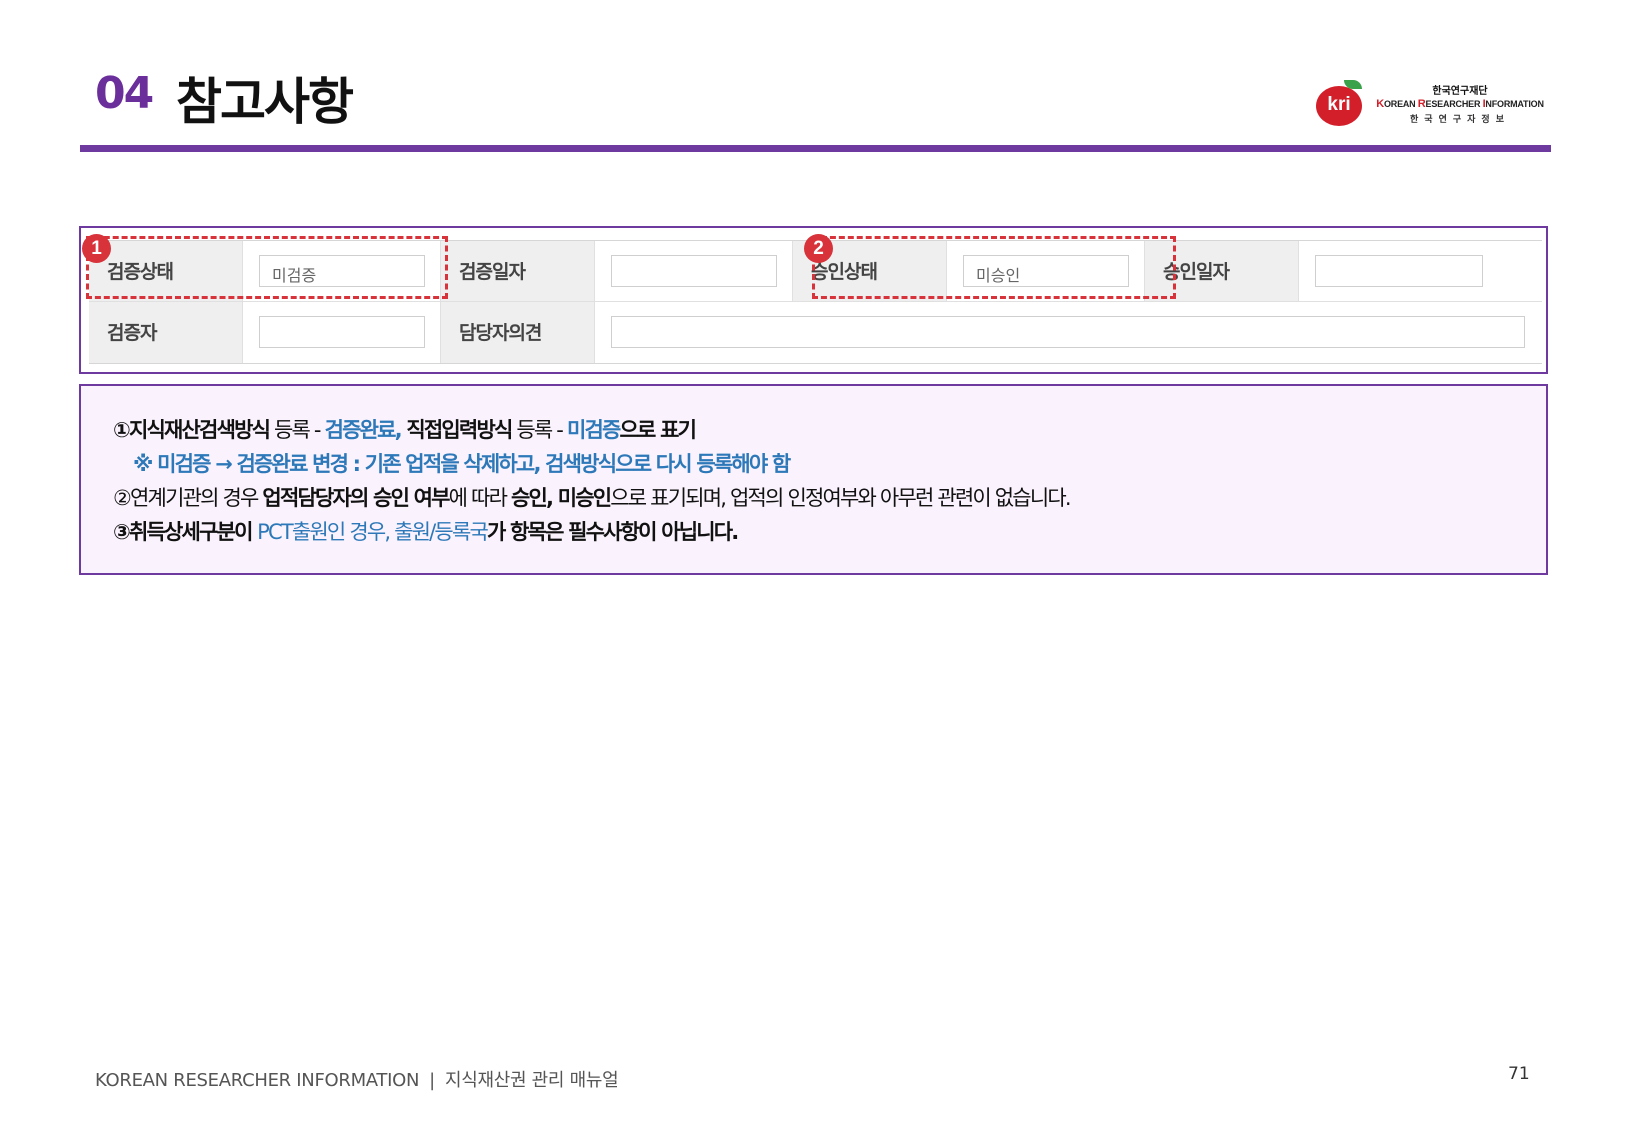 Image resolution: width=1626 pixels, height=1125 pixels. Describe the element at coordinates (818, 248) in the screenshot. I see `marker-2: 2` at that location.